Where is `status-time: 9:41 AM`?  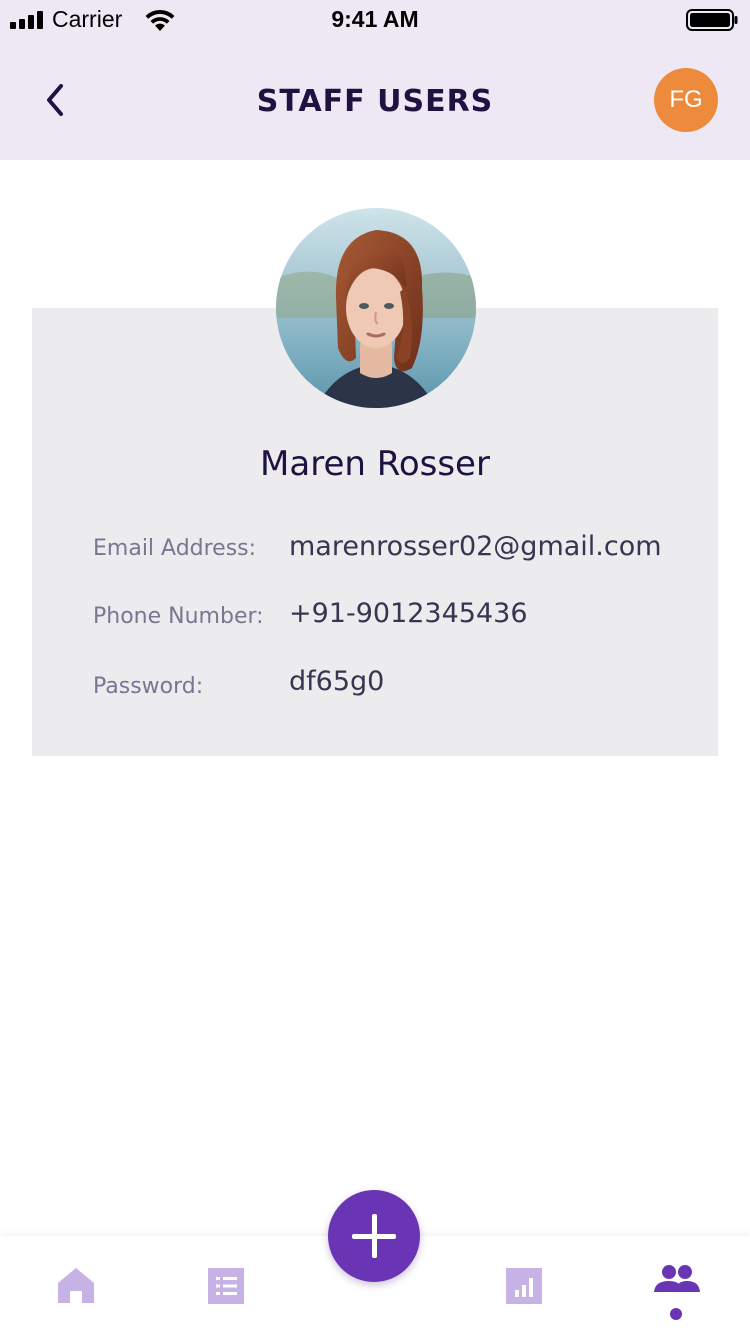 status-time: 9:41 AM is located at coordinates (375, 19).